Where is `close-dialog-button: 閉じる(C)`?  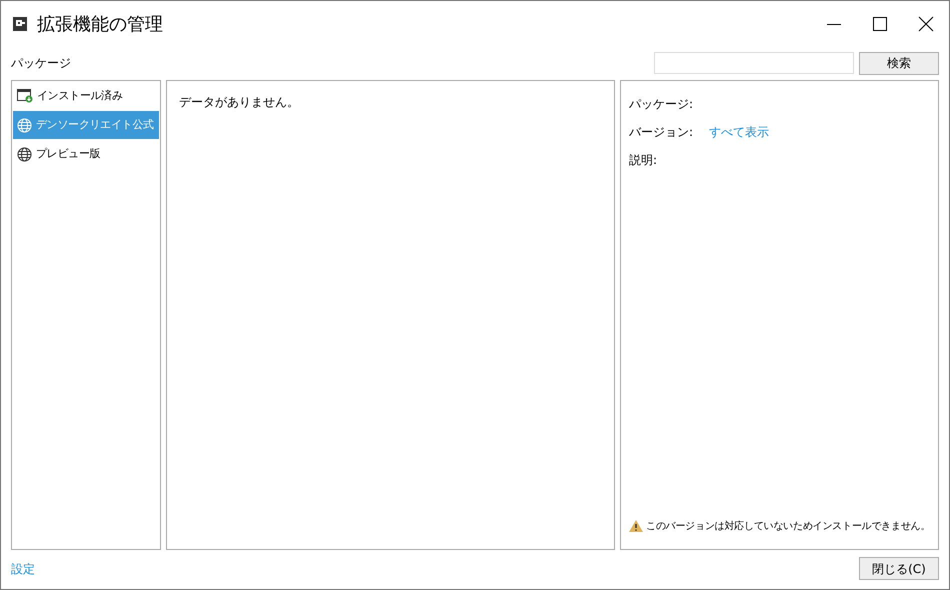 close-dialog-button: 閉じる(C) is located at coordinates (899, 568).